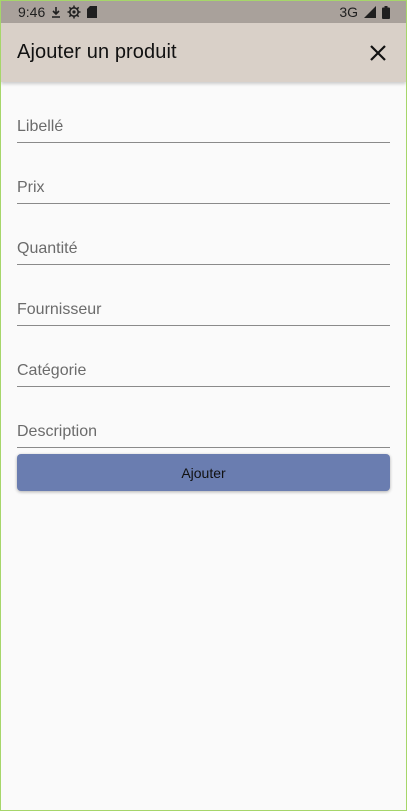  What do you see at coordinates (203, 12) in the screenshot?
I see `status-bar: 9:46 3G` at bounding box center [203, 12].